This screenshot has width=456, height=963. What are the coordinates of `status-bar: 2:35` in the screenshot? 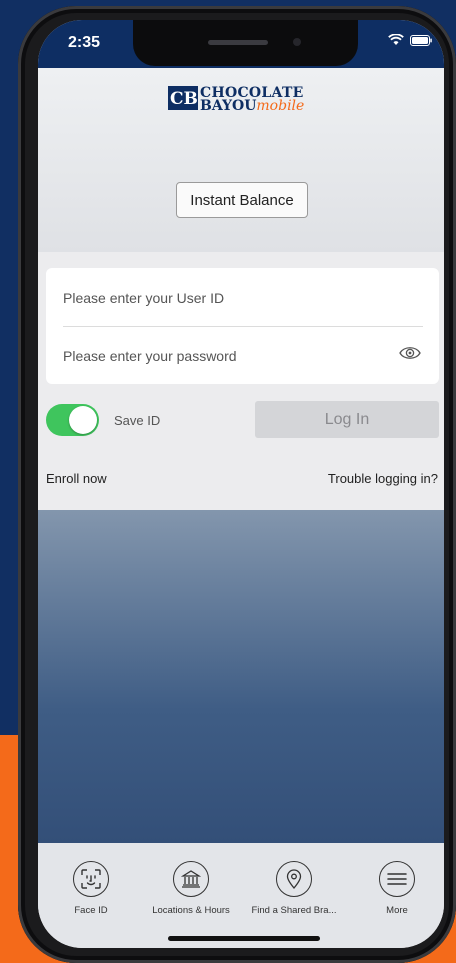 It's located at (241, 44).